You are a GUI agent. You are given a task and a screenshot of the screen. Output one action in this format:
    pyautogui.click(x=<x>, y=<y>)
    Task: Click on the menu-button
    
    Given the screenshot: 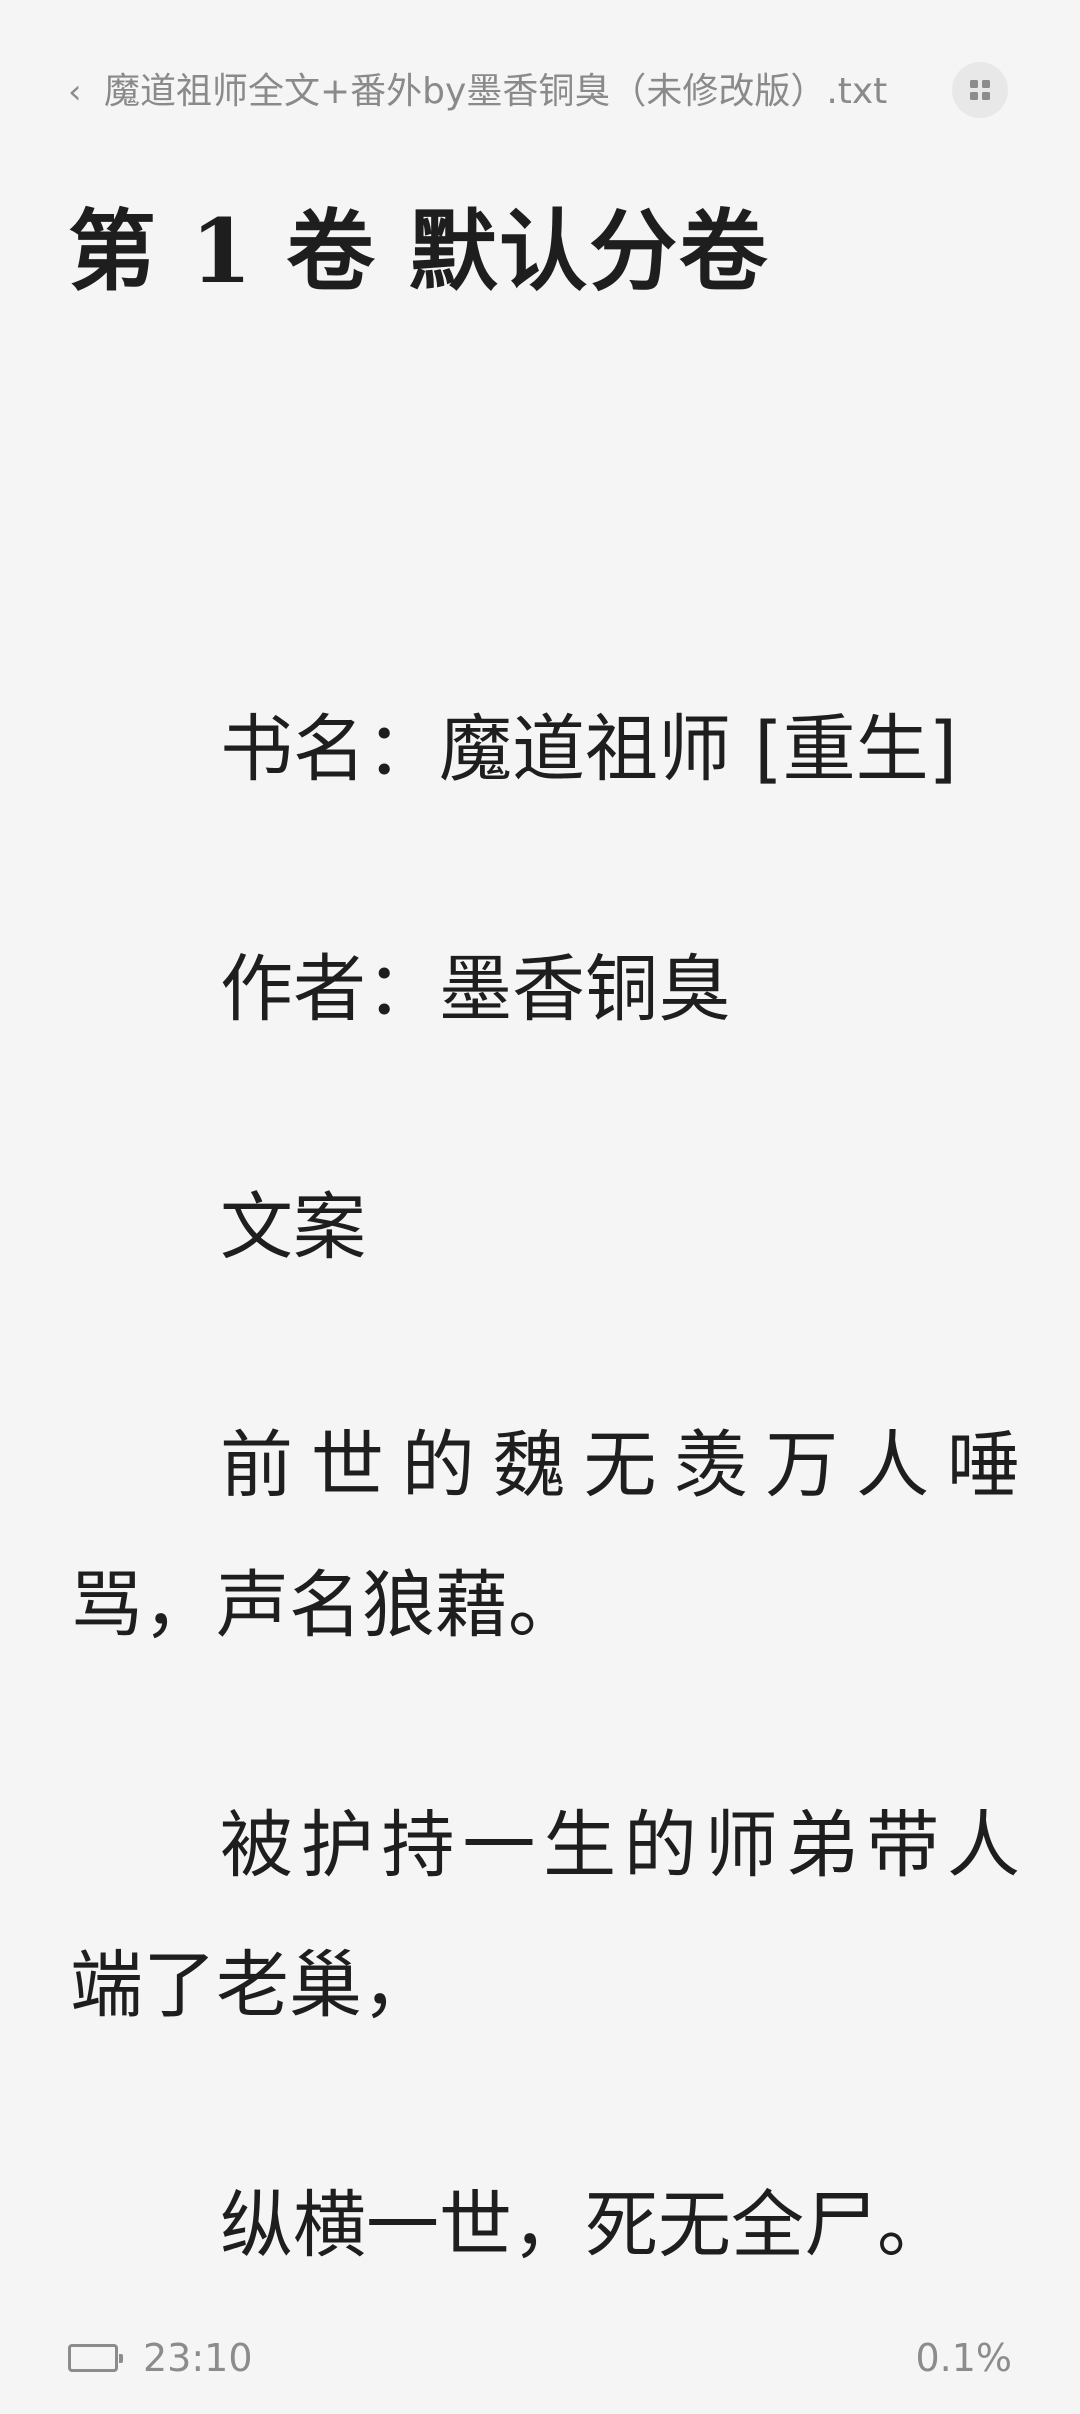 What is the action you would take?
    pyautogui.click(x=980, y=90)
    